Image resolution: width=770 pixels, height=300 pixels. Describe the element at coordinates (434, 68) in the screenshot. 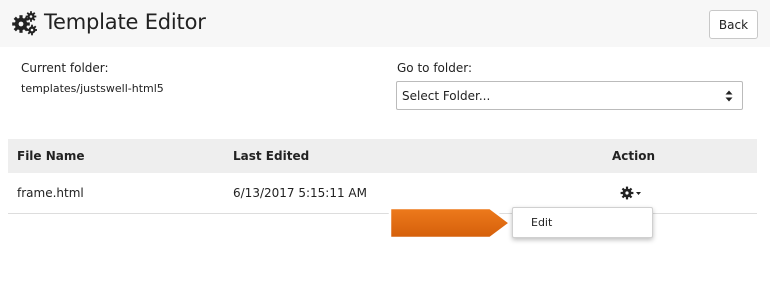

I see `go-to-folder-label: Go to folder:` at that location.